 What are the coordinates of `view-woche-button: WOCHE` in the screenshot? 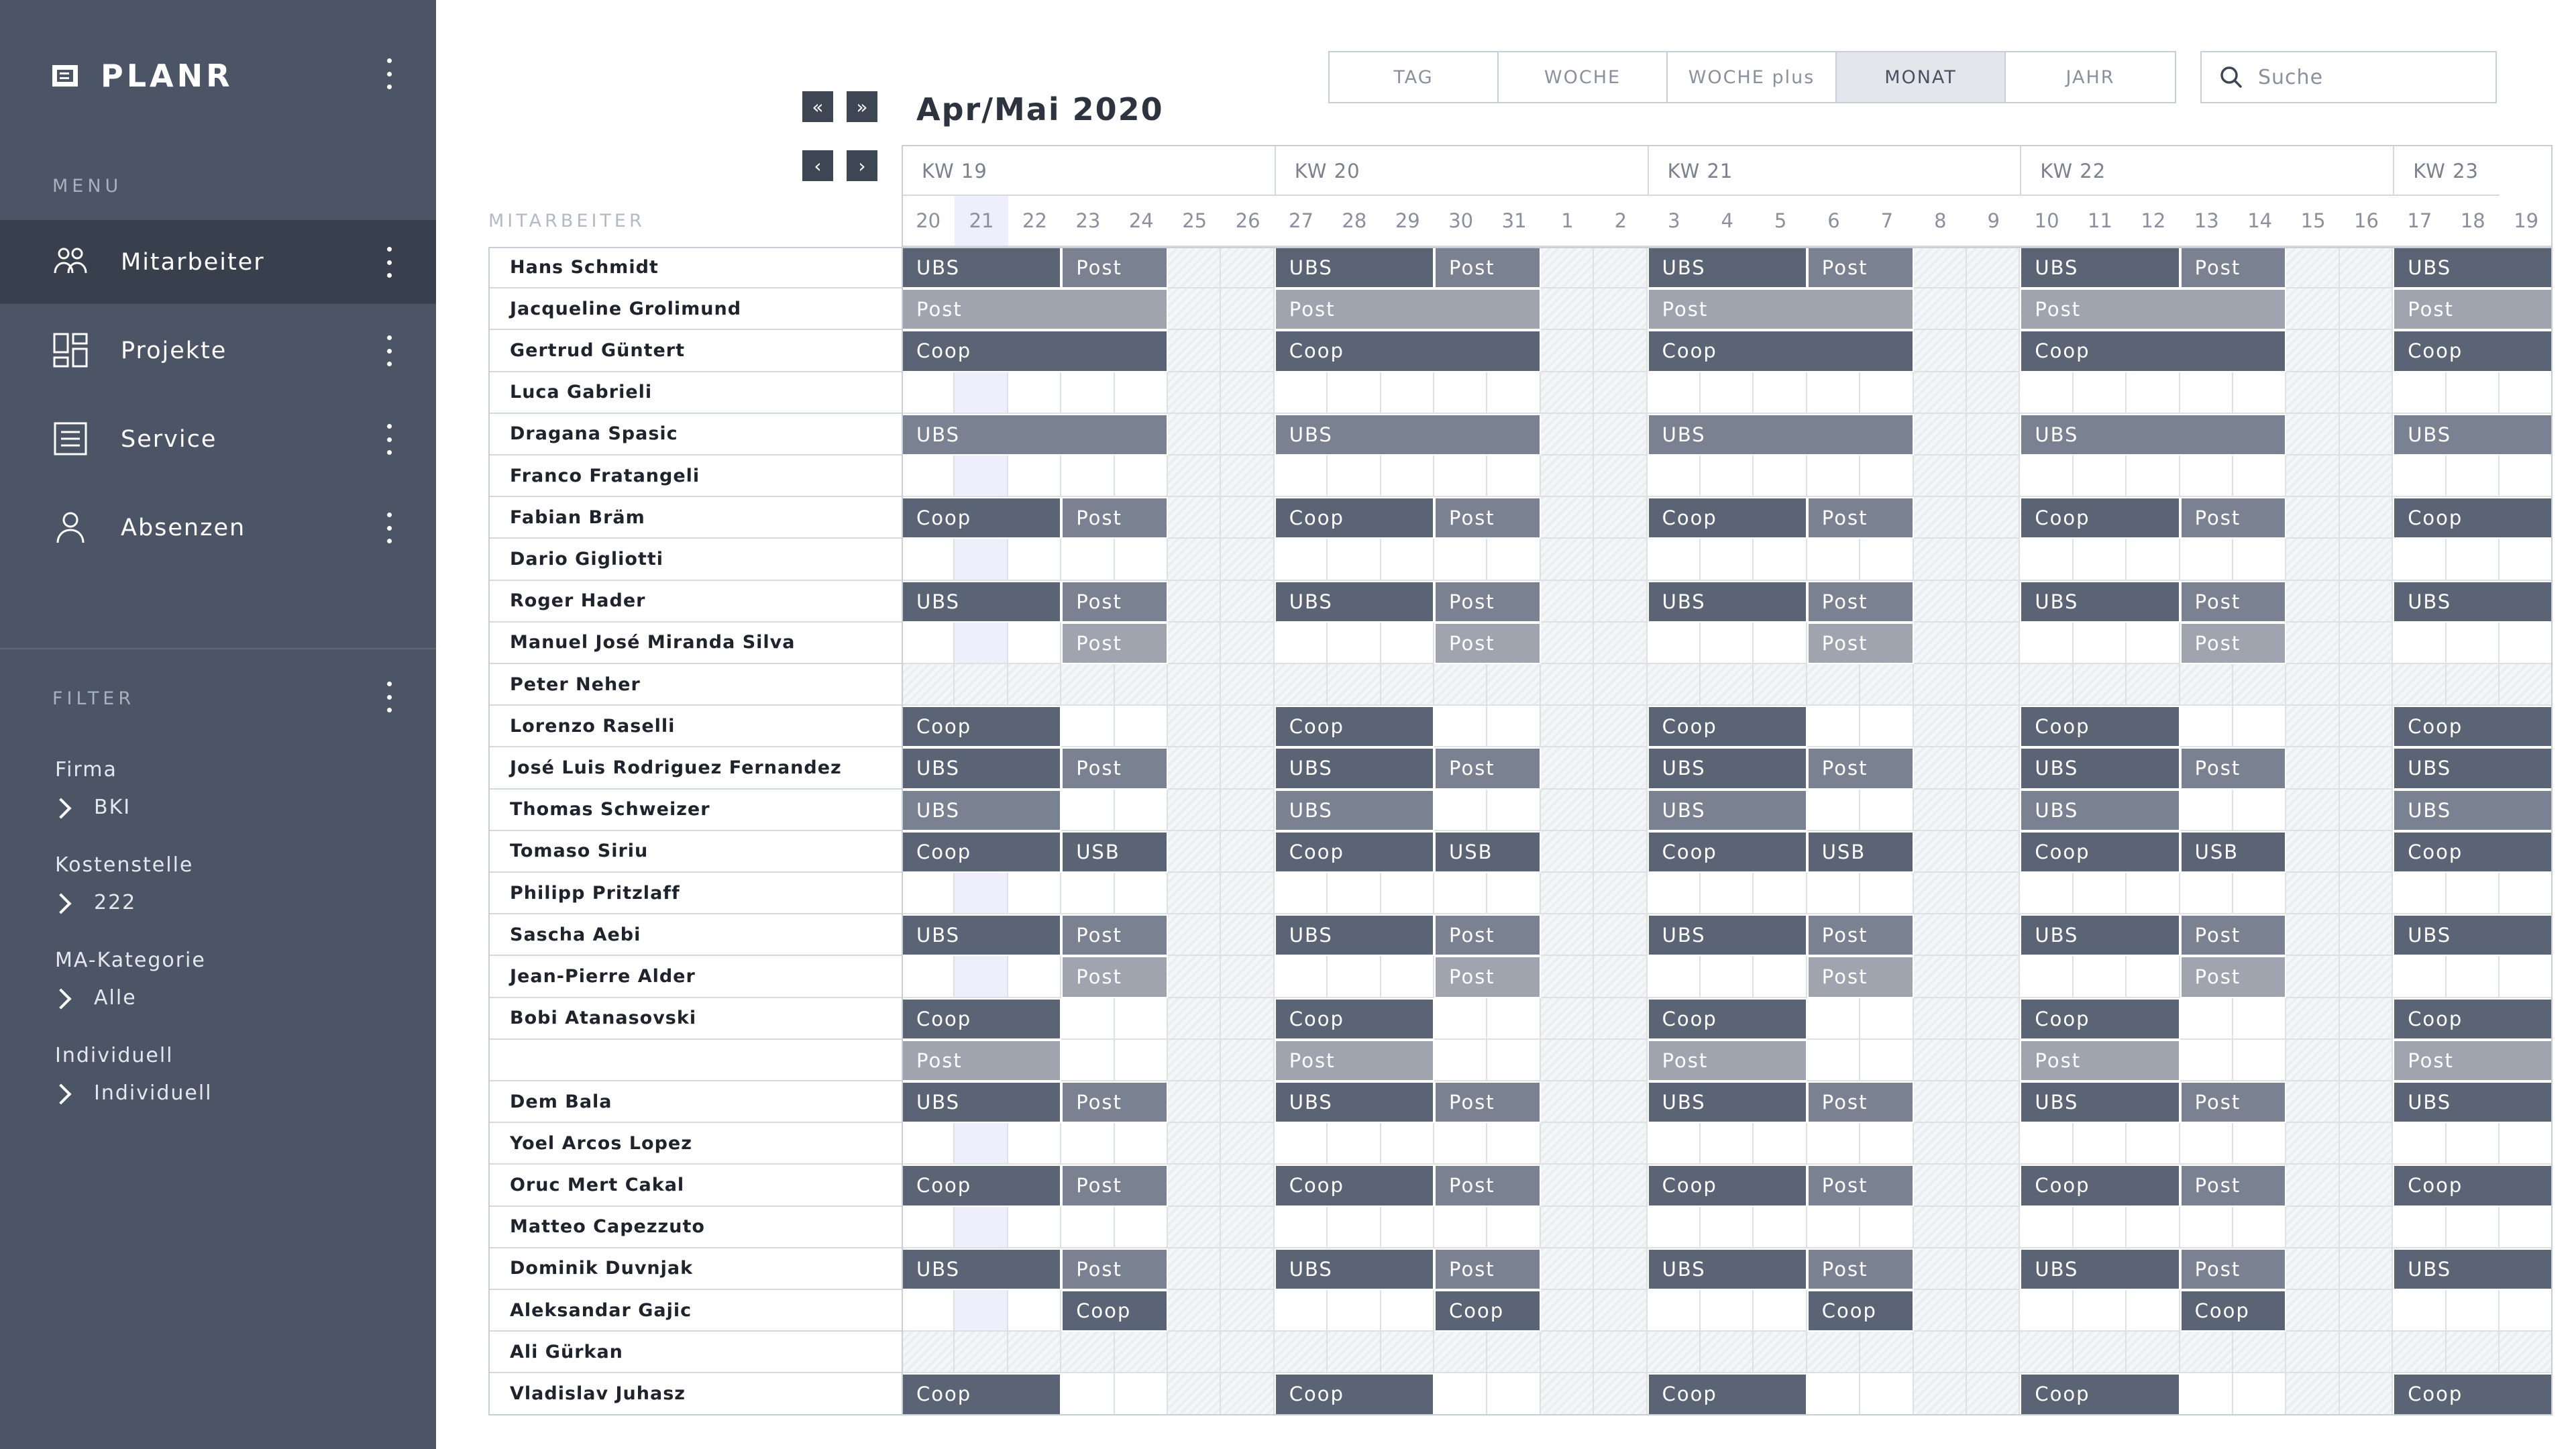 It's located at (1583, 77).